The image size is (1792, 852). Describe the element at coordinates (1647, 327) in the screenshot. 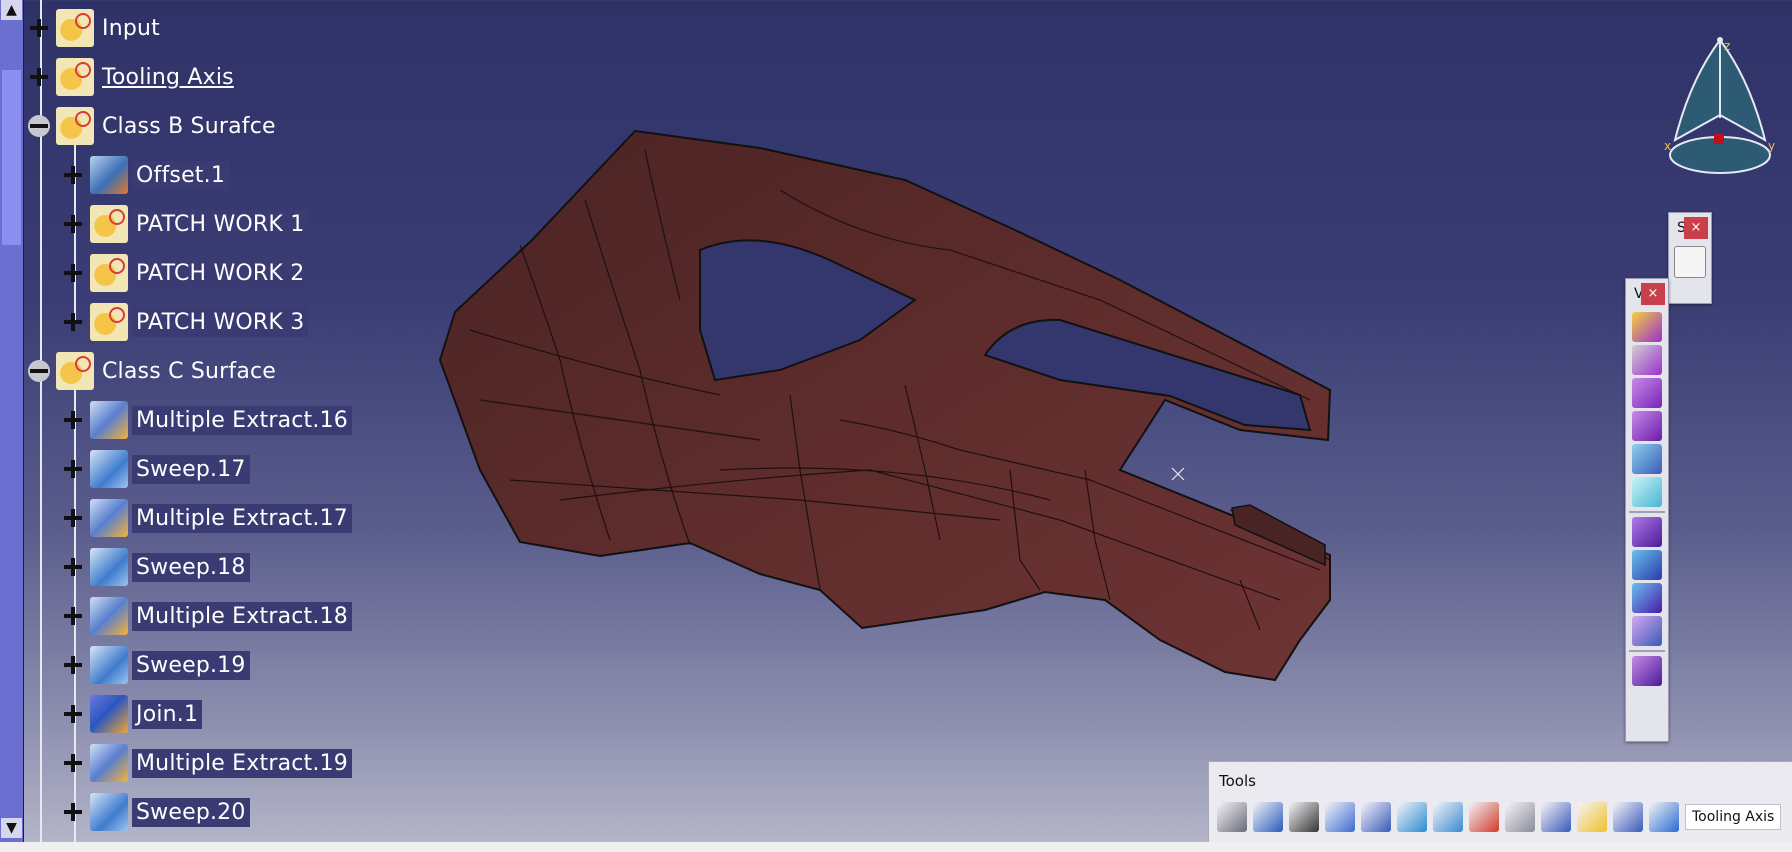

I see `extrude-icon` at that location.